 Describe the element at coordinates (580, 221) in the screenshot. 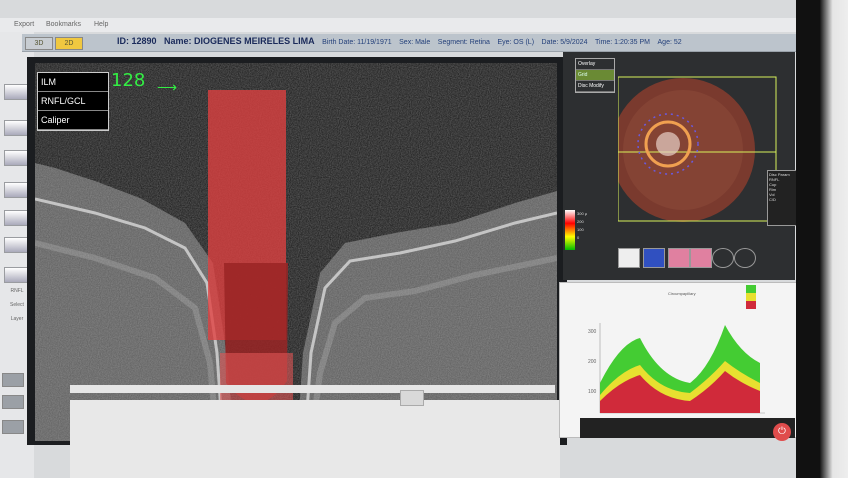

I see `scale-label-200: 200` at that location.